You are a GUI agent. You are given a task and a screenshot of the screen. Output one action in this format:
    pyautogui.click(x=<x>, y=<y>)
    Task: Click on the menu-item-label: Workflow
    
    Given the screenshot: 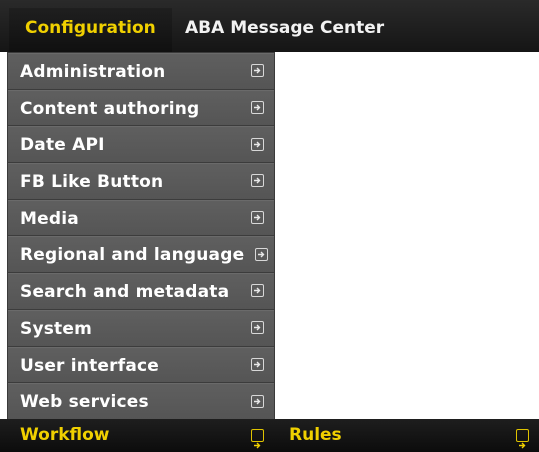 What is the action you would take?
    pyautogui.click(x=65, y=435)
    